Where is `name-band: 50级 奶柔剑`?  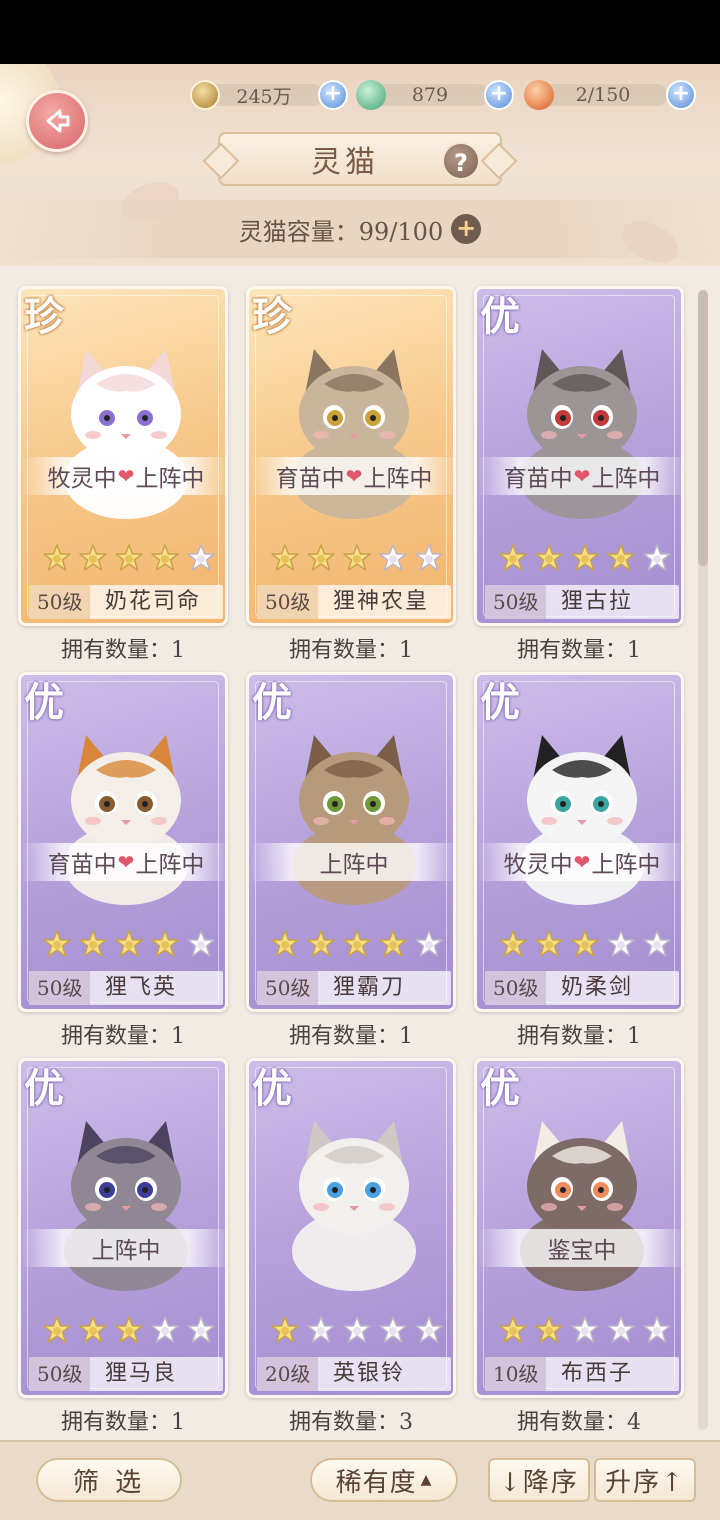
name-band: 50级 奶柔剑 is located at coordinates (582, 988).